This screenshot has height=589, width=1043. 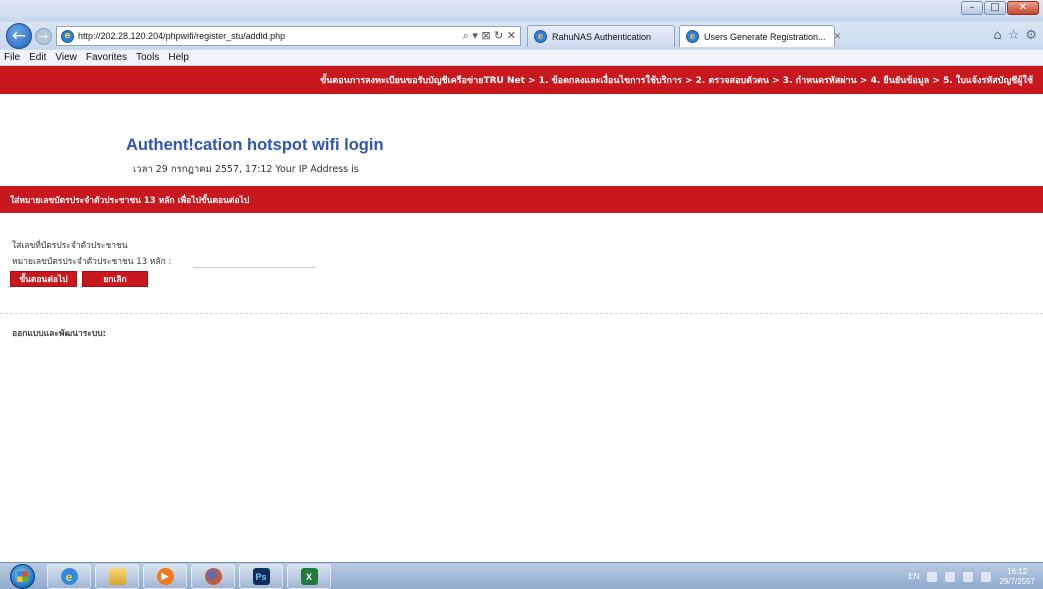 What do you see at coordinates (70, 246) in the screenshot?
I see `field-heading: ใส่เลขที่บัตรประจำตัวประชาชน` at bounding box center [70, 246].